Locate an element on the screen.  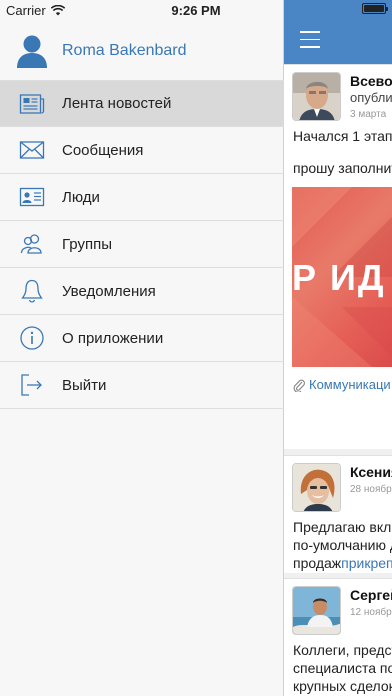
post-text-line: Начался 1 этап is located at coordinates (342, 136).